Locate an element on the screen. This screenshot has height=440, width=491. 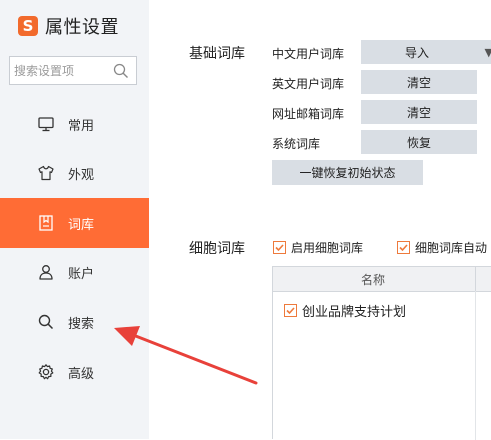
window-title: S 属性设置 is located at coordinates (68, 26).